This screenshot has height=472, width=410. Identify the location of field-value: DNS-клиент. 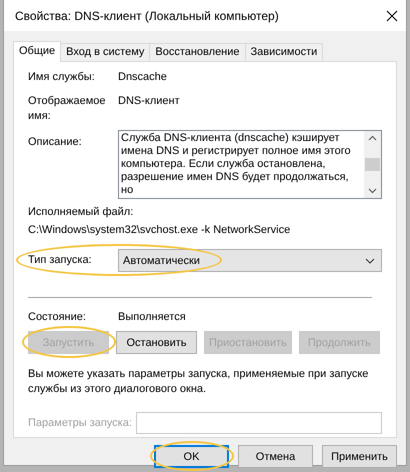
(149, 101).